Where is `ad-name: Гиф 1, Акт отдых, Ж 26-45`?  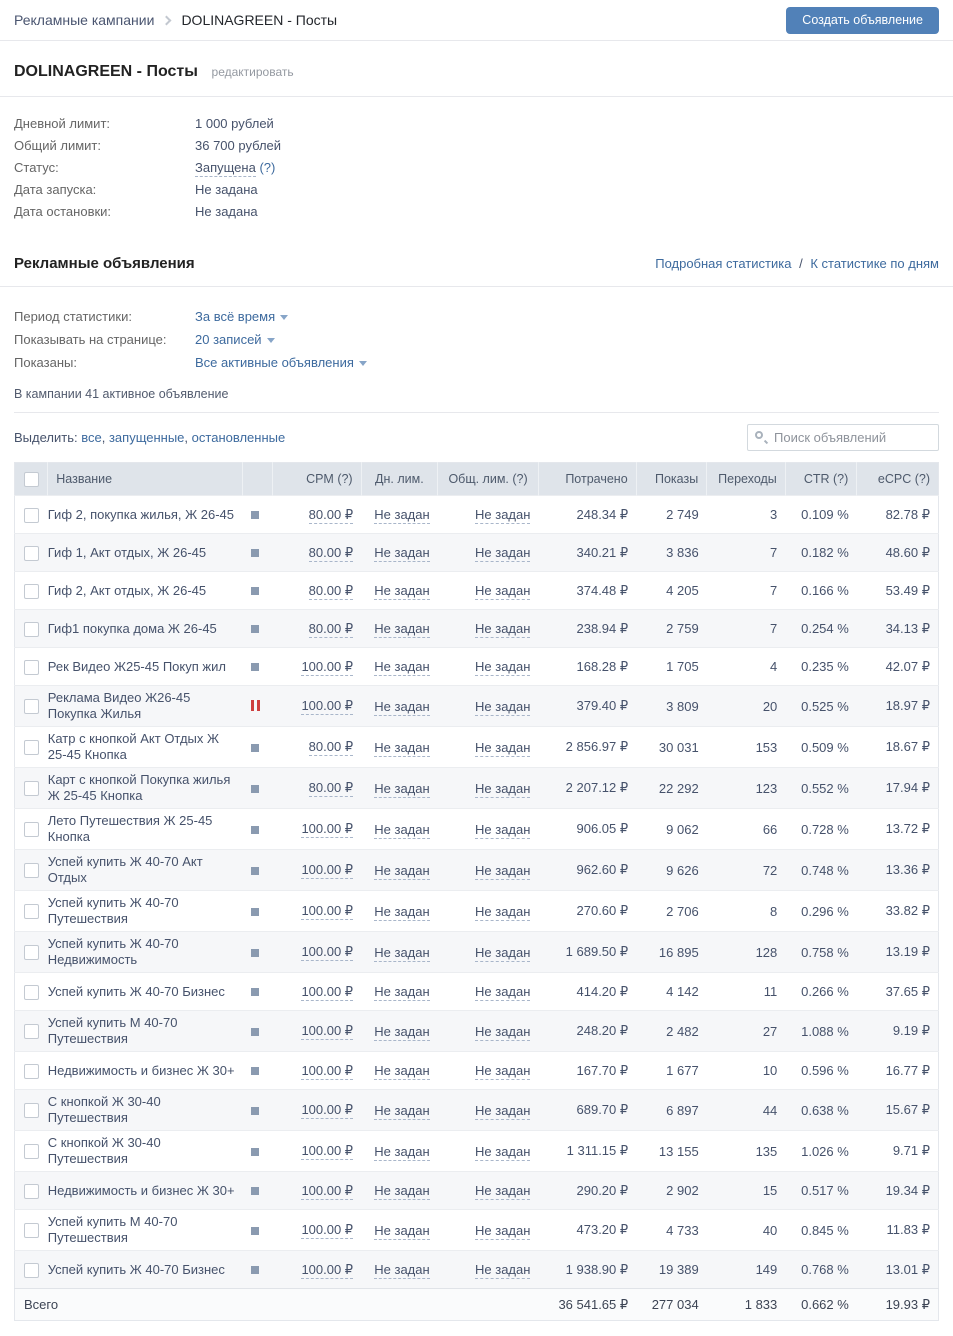
ad-name: Гиф 1, Акт отдых, Ж 26-45 is located at coordinates (145, 552).